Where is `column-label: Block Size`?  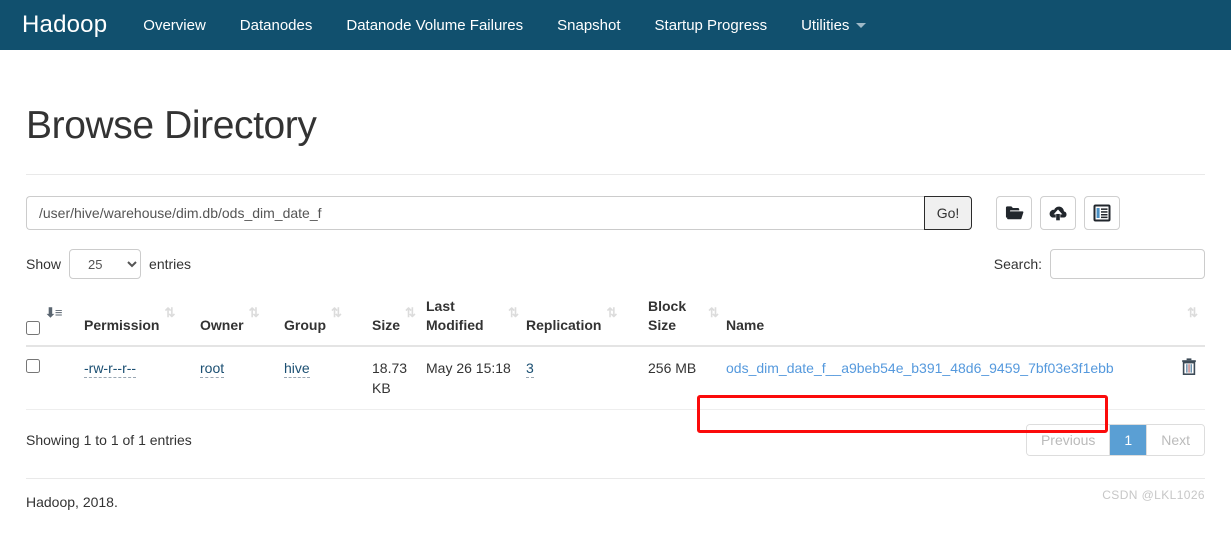 column-label: Block Size is located at coordinates (667, 315).